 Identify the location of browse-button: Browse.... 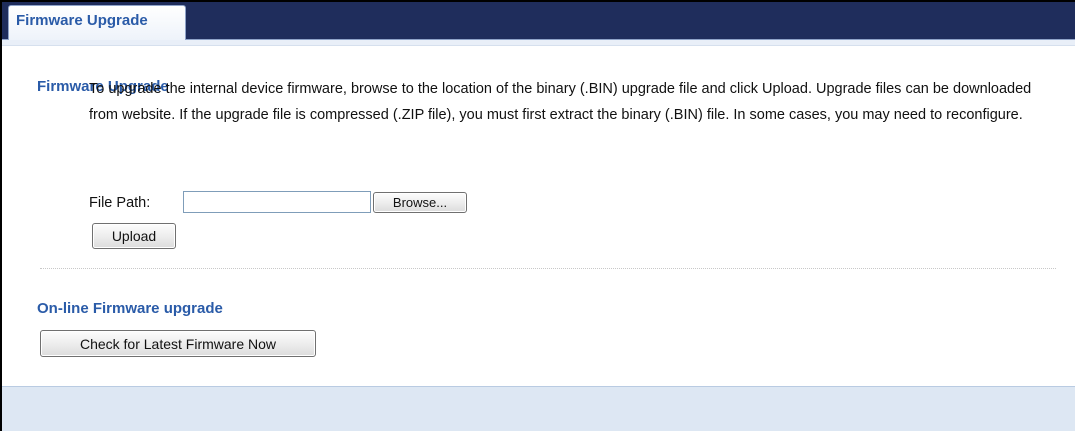
(420, 202).